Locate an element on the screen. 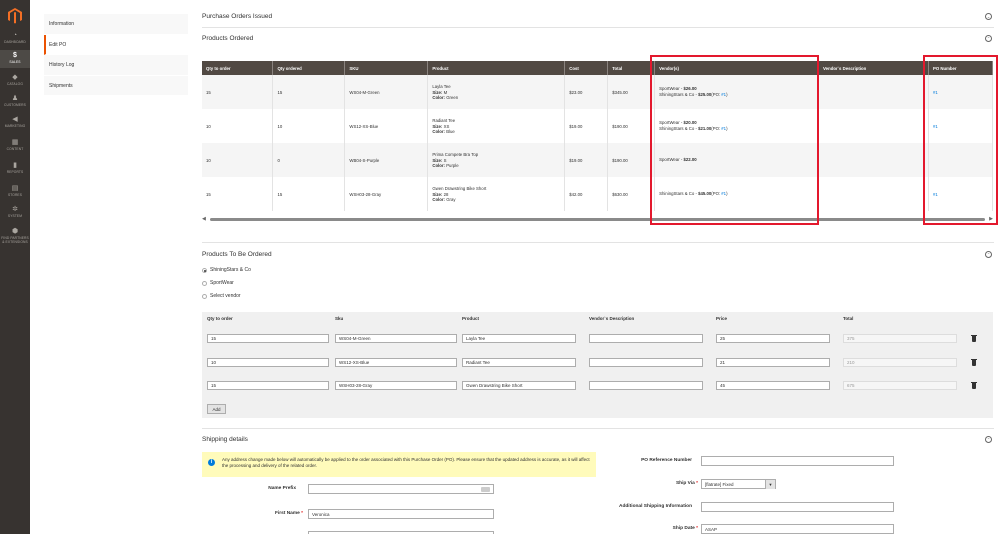  product-name: Layla Tee is located at coordinates (441, 86).